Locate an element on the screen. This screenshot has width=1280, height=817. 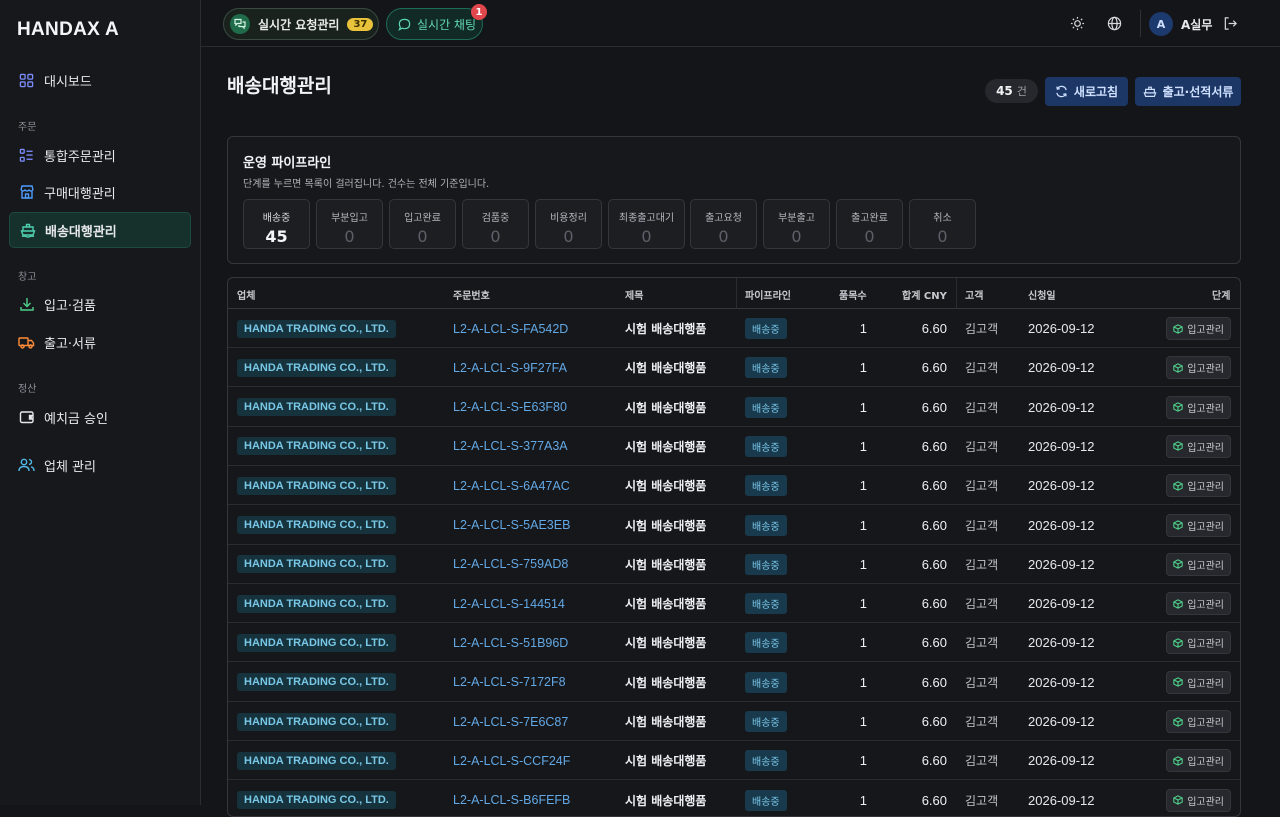
theme-toggle-icon is located at coordinates (1077, 23).